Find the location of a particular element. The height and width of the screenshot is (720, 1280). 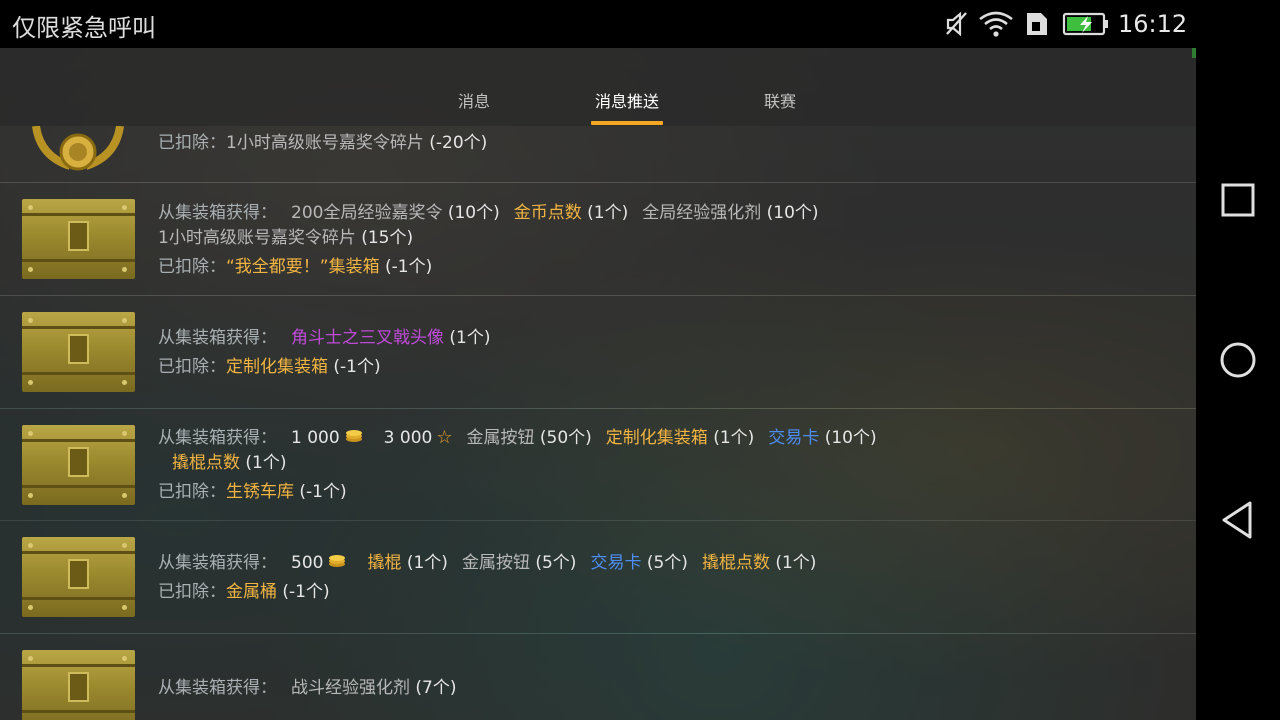

rows-2-deducted_item: 定制化集装箱 is located at coordinates (277, 367).